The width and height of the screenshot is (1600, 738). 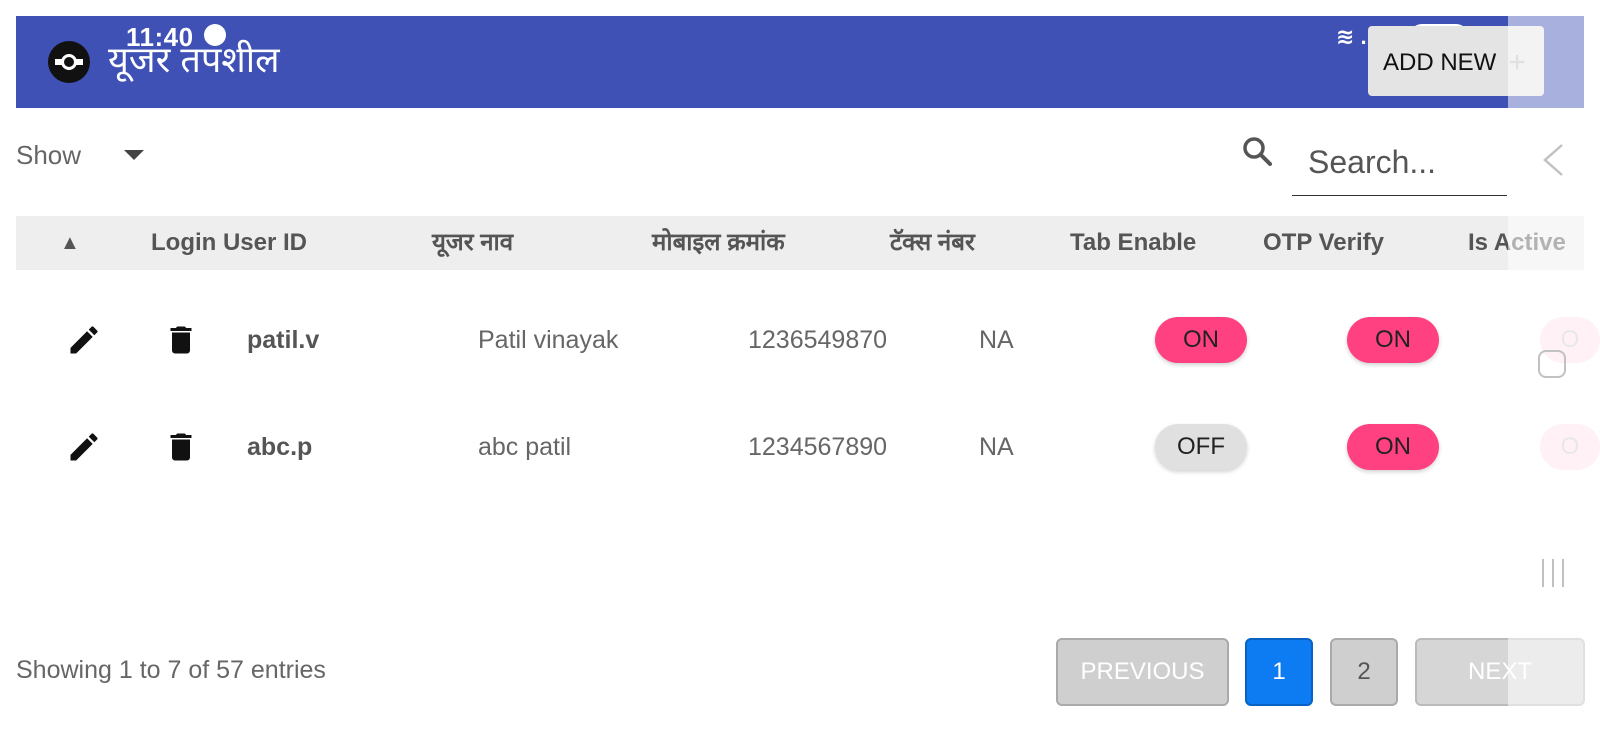 I want to click on table-row: abc.p abc patil 1234567890 NA OFF ON O, so click(x=808, y=447).